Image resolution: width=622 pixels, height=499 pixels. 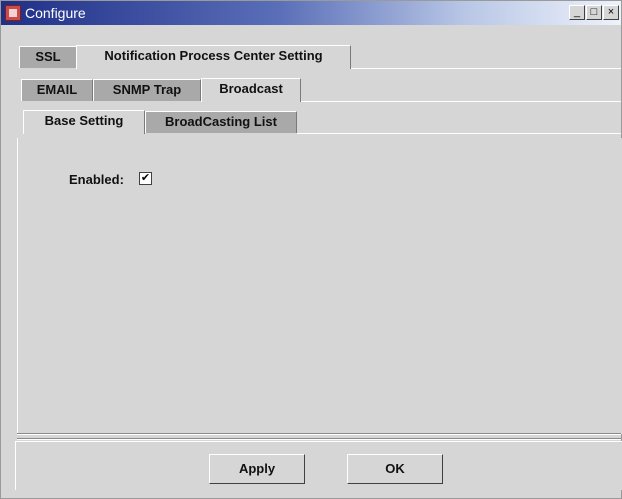 What do you see at coordinates (57, 90) in the screenshot?
I see `tab-email: EMAIL` at bounding box center [57, 90].